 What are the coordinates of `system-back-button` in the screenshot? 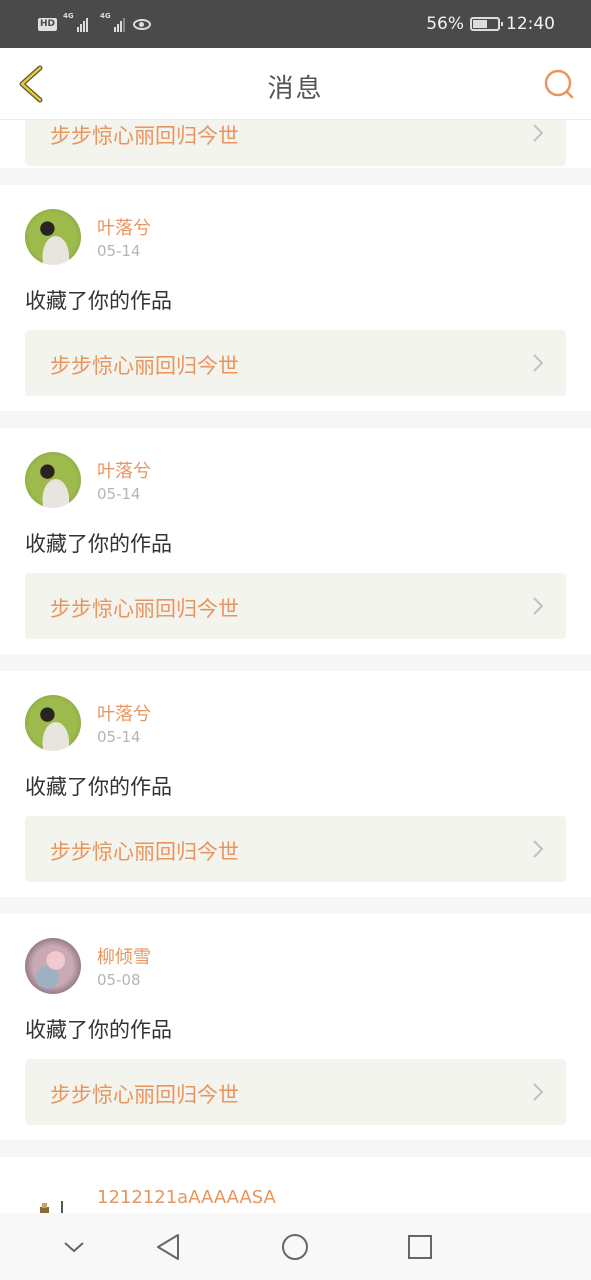 It's located at (169, 1247).